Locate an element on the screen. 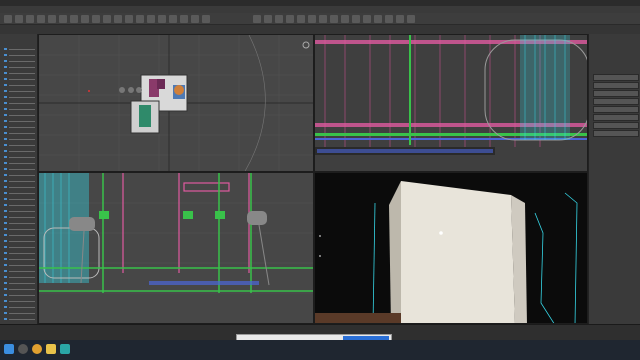  folder-icon is located at coordinates (51, 349).